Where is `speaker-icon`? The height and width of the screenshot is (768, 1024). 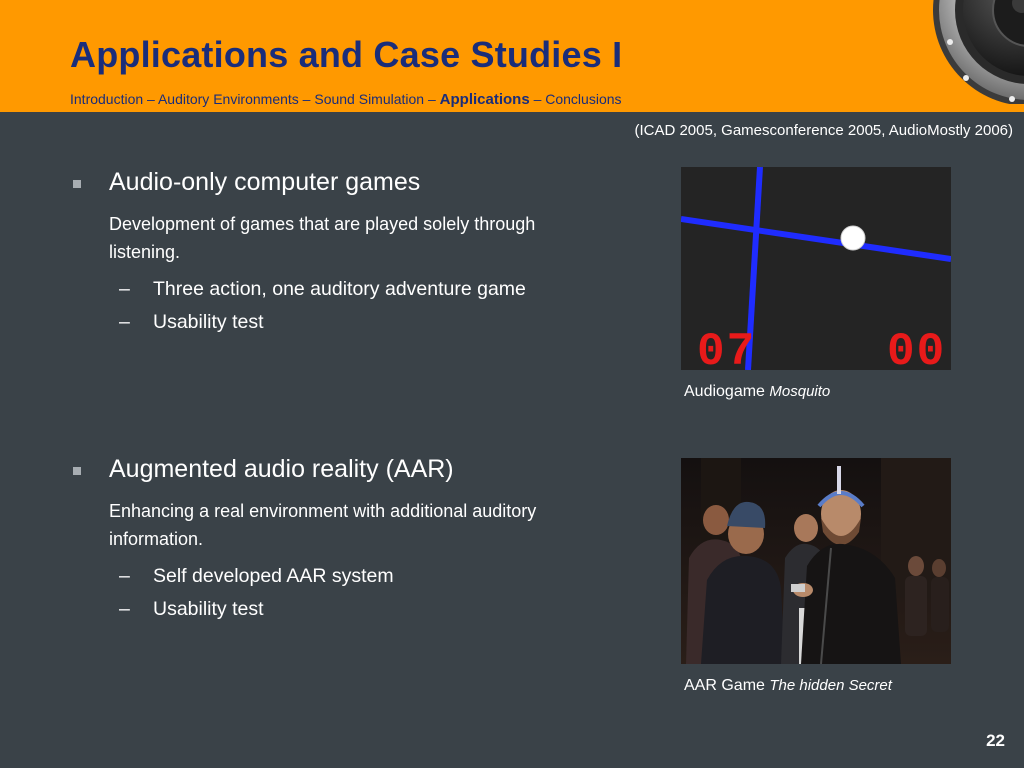
speaker-icon is located at coordinates (969, 52).